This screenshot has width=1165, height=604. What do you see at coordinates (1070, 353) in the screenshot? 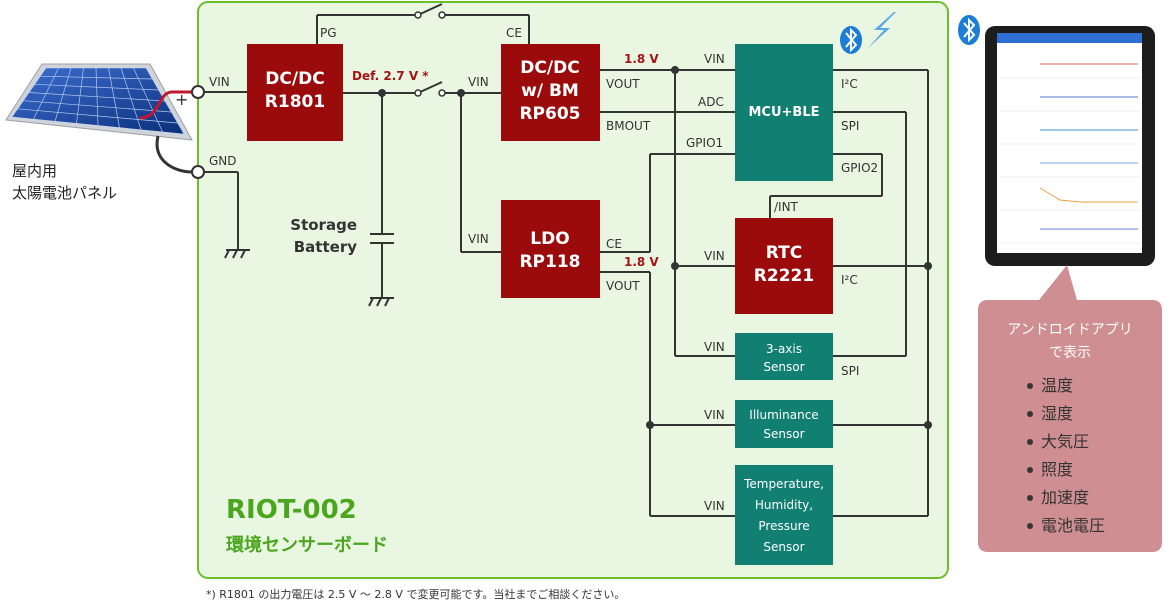
I see `callout-line-2: で表示` at bounding box center [1070, 353].